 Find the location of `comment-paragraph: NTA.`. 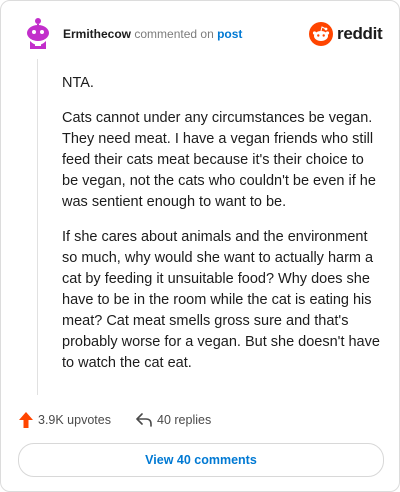

comment-paragraph: NTA. is located at coordinates (78, 83).